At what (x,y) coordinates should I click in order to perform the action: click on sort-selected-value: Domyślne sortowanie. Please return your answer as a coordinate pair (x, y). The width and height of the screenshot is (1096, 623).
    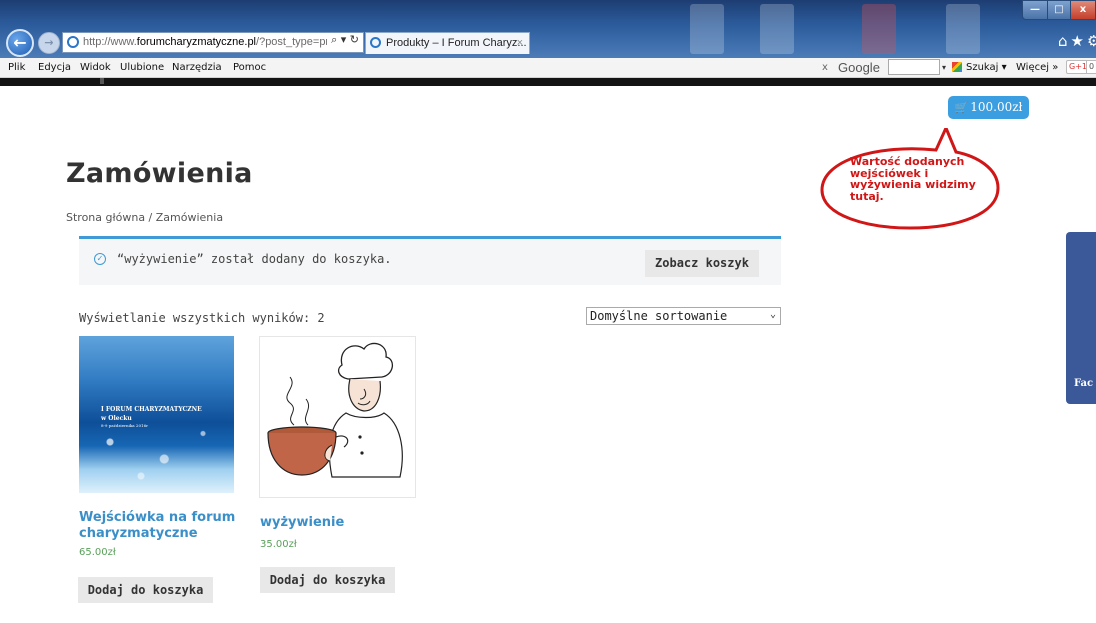
    Looking at the image, I should click on (659, 316).